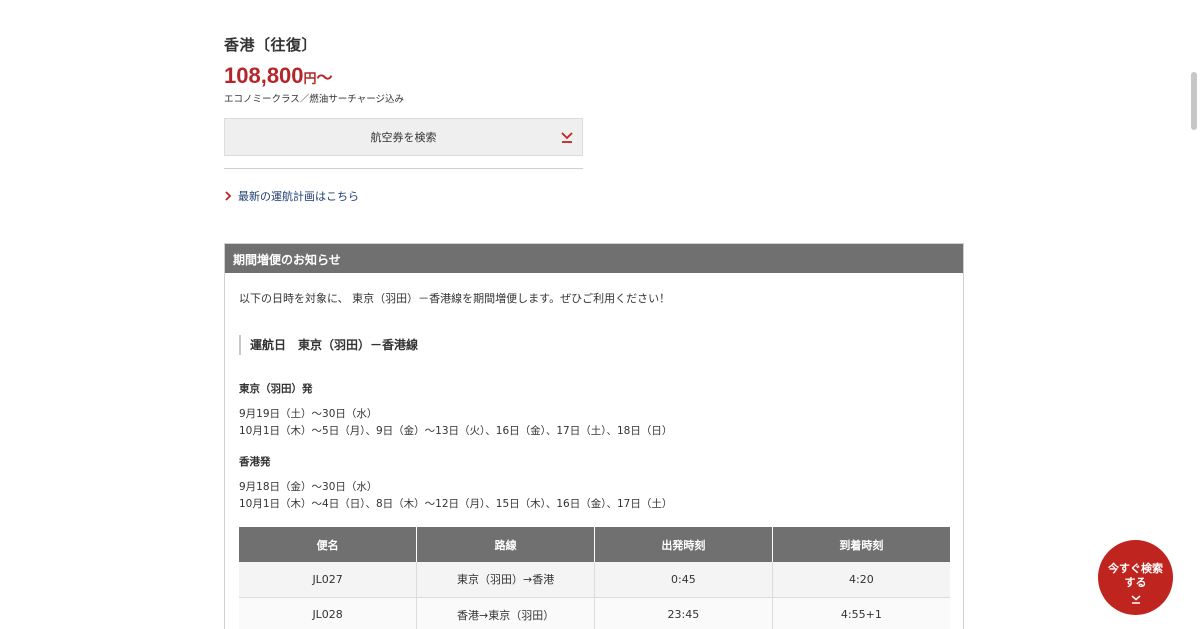 Image resolution: width=1200 pixels, height=629 pixels. I want to click on header-arrival: 到着時刻, so click(861, 544).